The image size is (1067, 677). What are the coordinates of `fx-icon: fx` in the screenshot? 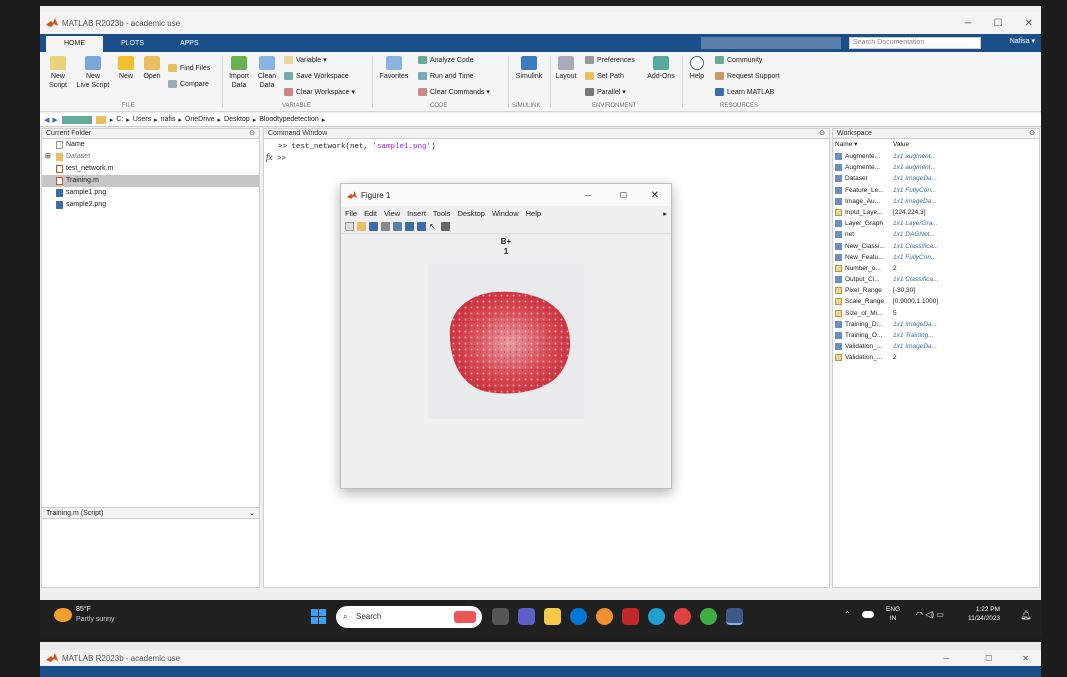 It's located at (269, 157).